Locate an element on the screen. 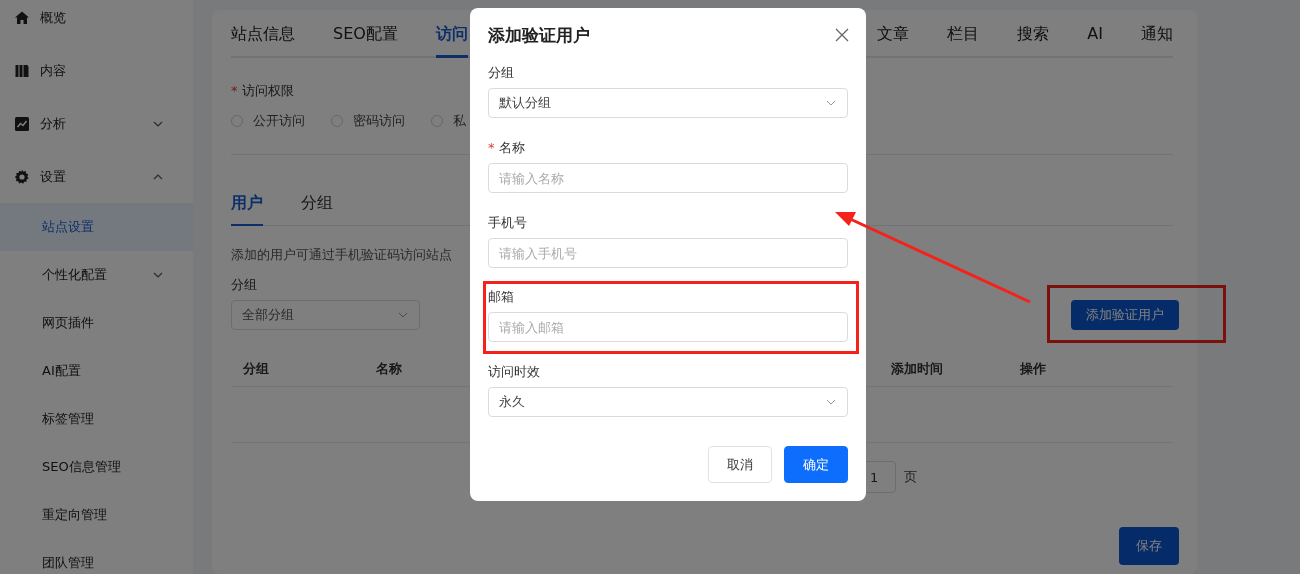 The height and width of the screenshot is (574, 1300). close-icon is located at coordinates (842, 35).